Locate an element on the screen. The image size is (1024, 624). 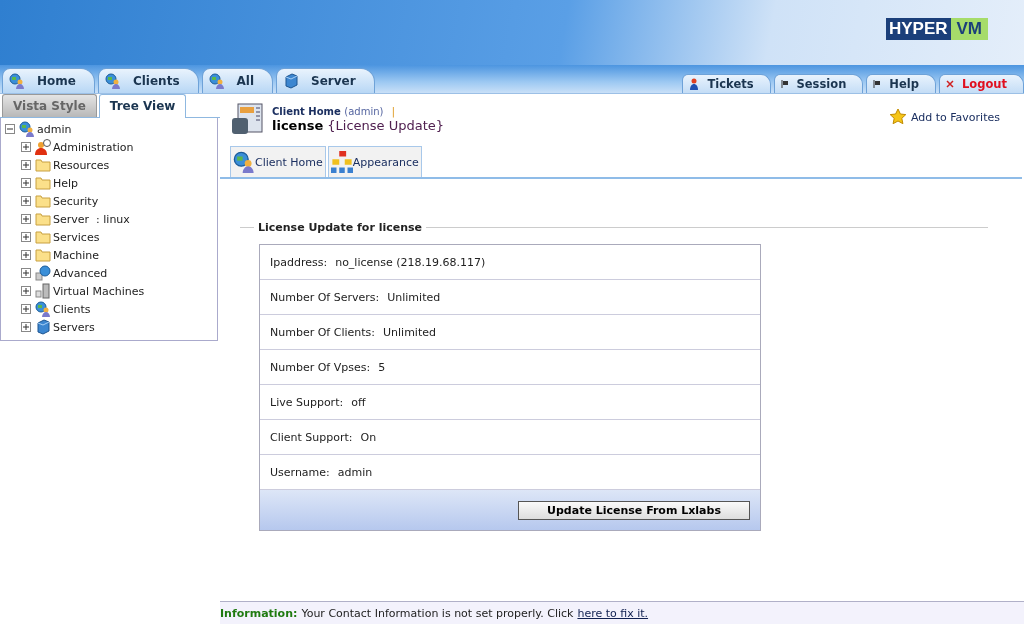
star-icon is located at coordinates (897, 117).